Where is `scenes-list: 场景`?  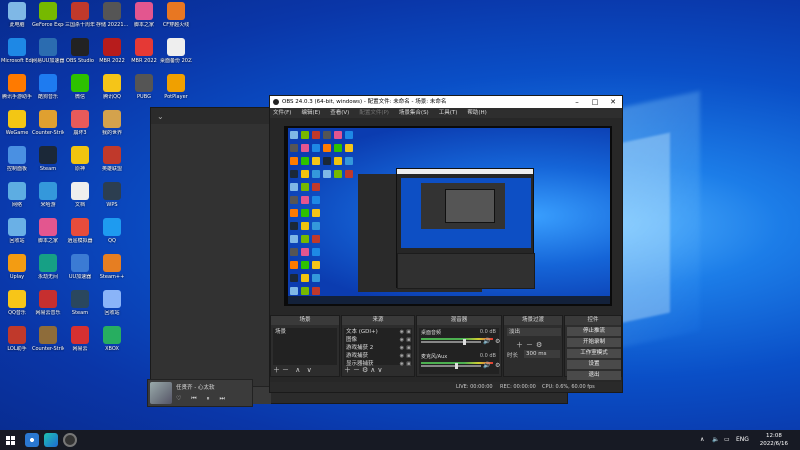 scenes-list: 场景 is located at coordinates (305, 346).